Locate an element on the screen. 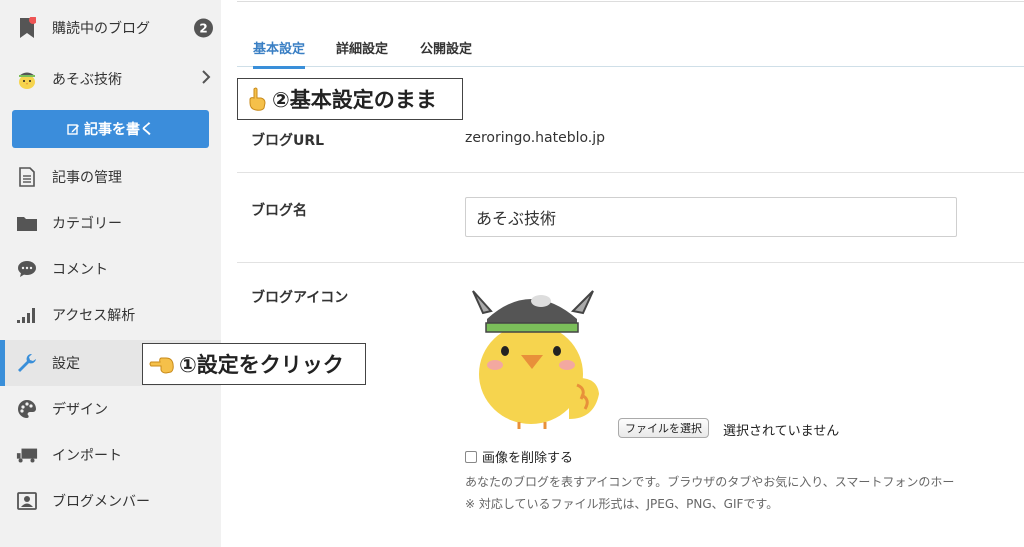  delete-image-label: 画像を削除する is located at coordinates (528, 458).